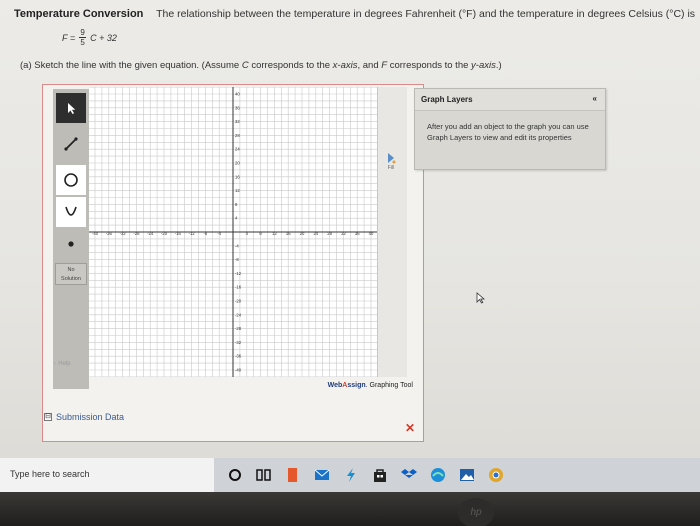 The width and height of the screenshot is (700, 526). Describe the element at coordinates (498, 65) in the screenshot. I see `part-a-text5: .)` at that location.